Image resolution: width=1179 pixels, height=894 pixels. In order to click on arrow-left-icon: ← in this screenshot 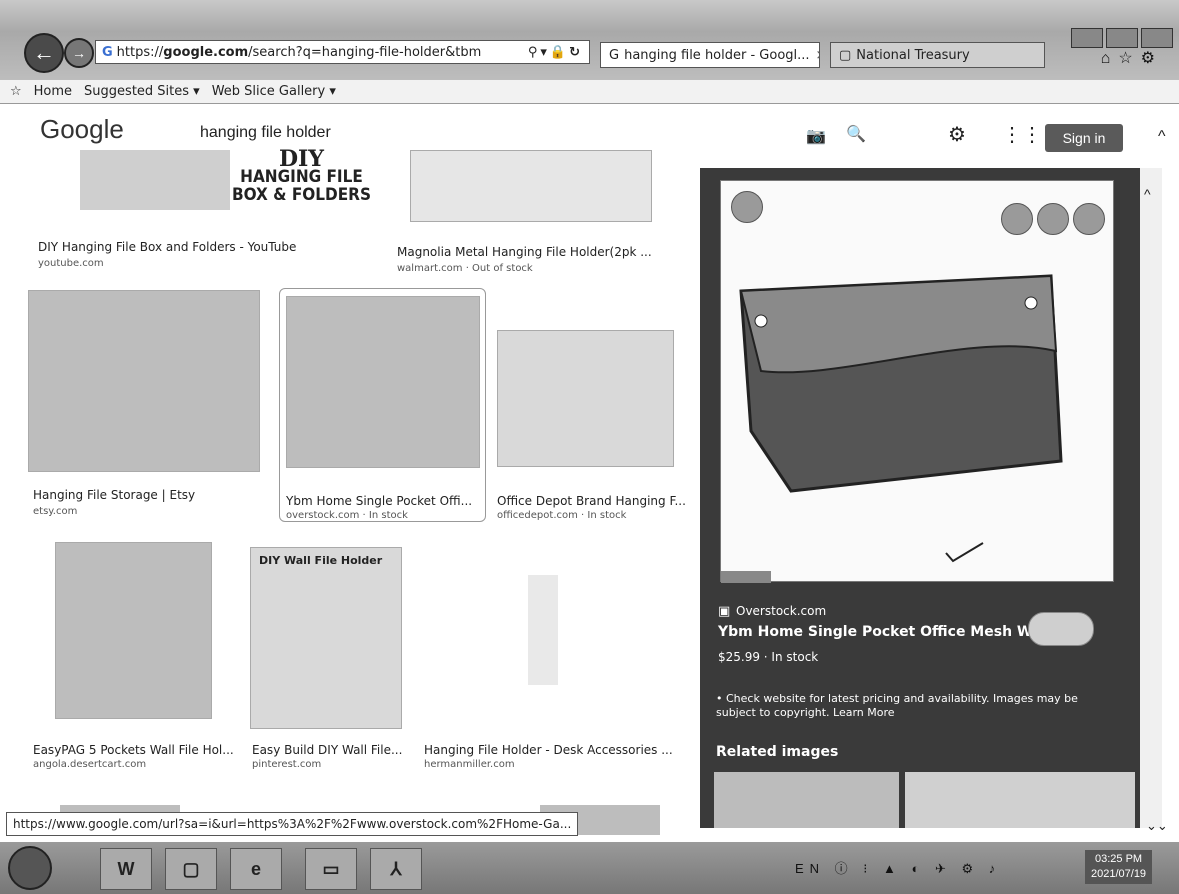, I will do `click(44, 52)`.